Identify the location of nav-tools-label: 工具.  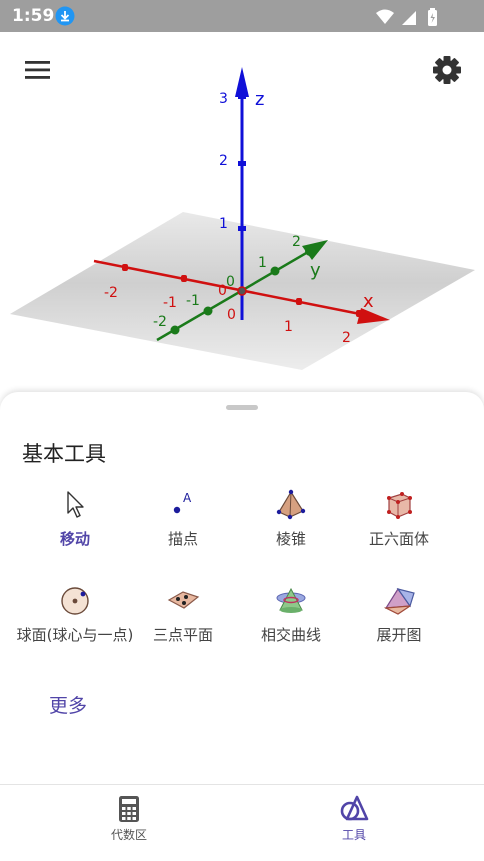
(353, 835).